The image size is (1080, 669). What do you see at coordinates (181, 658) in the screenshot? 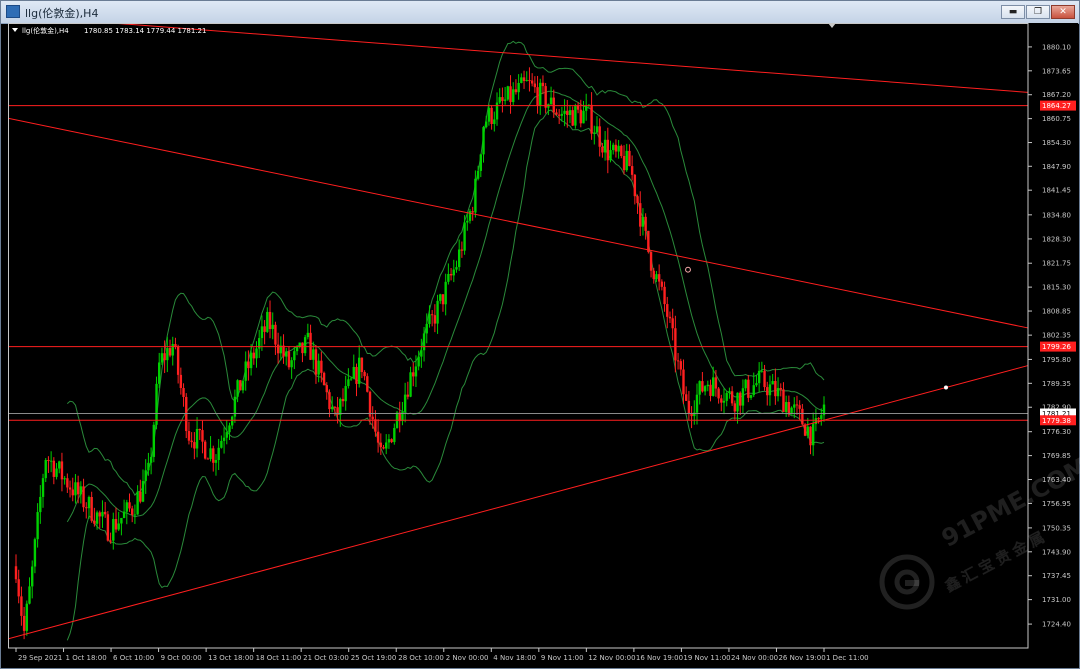
I see `x-tick-label: 9 Oct 00:00` at bounding box center [181, 658].